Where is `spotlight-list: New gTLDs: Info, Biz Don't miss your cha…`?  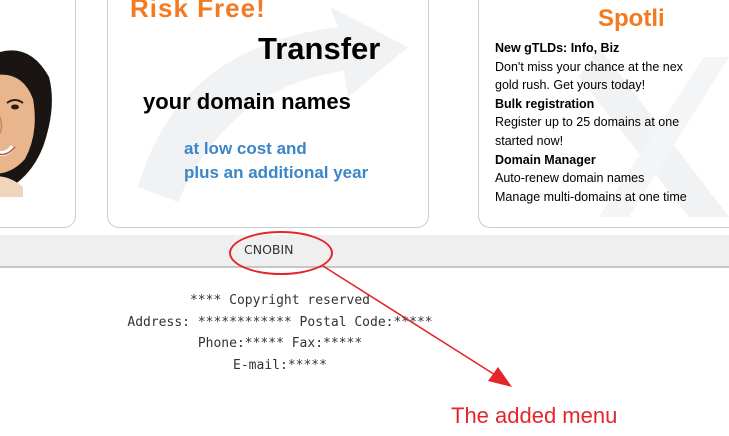
spotlight-list: New gTLDs: Info, Biz Don't miss your cha… is located at coordinates (612, 122).